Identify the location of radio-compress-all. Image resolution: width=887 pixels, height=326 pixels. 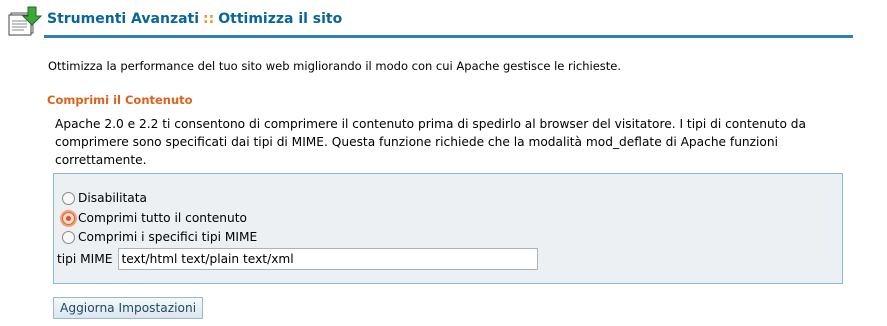
(68, 218).